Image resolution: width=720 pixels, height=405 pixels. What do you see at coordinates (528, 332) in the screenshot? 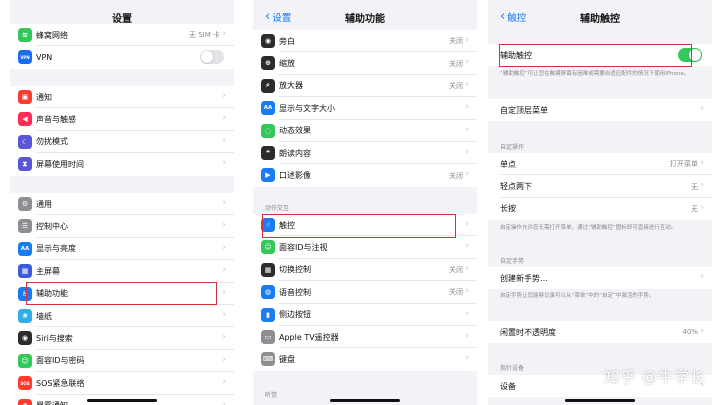
I see `idle-opacity-label: 闲置时不透明度` at bounding box center [528, 332].